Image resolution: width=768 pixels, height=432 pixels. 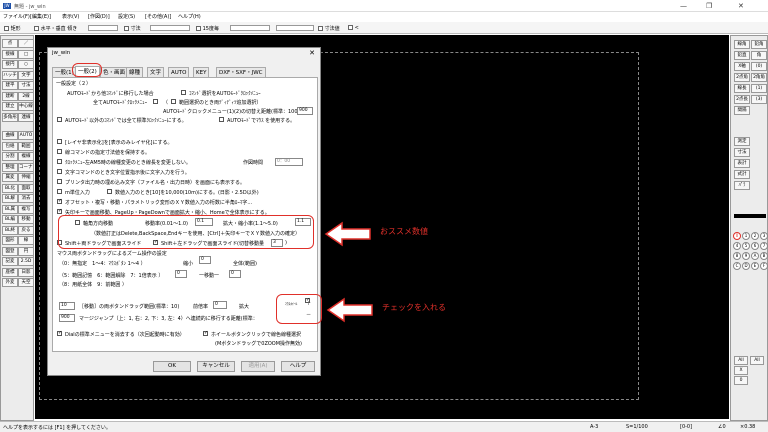 What do you see at coordinates (759, 88) in the screenshot?
I see `right-tool2-4: (1)` at bounding box center [759, 88].